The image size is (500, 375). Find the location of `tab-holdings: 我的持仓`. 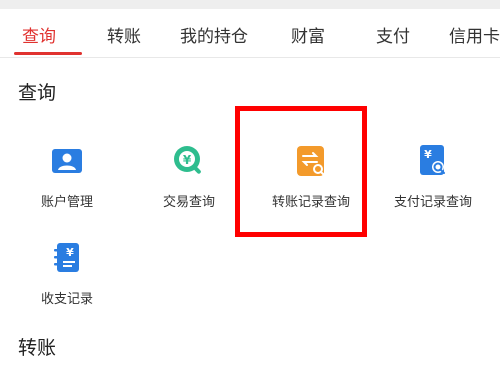

tab-holdings: 我的持仓 is located at coordinates (214, 34).